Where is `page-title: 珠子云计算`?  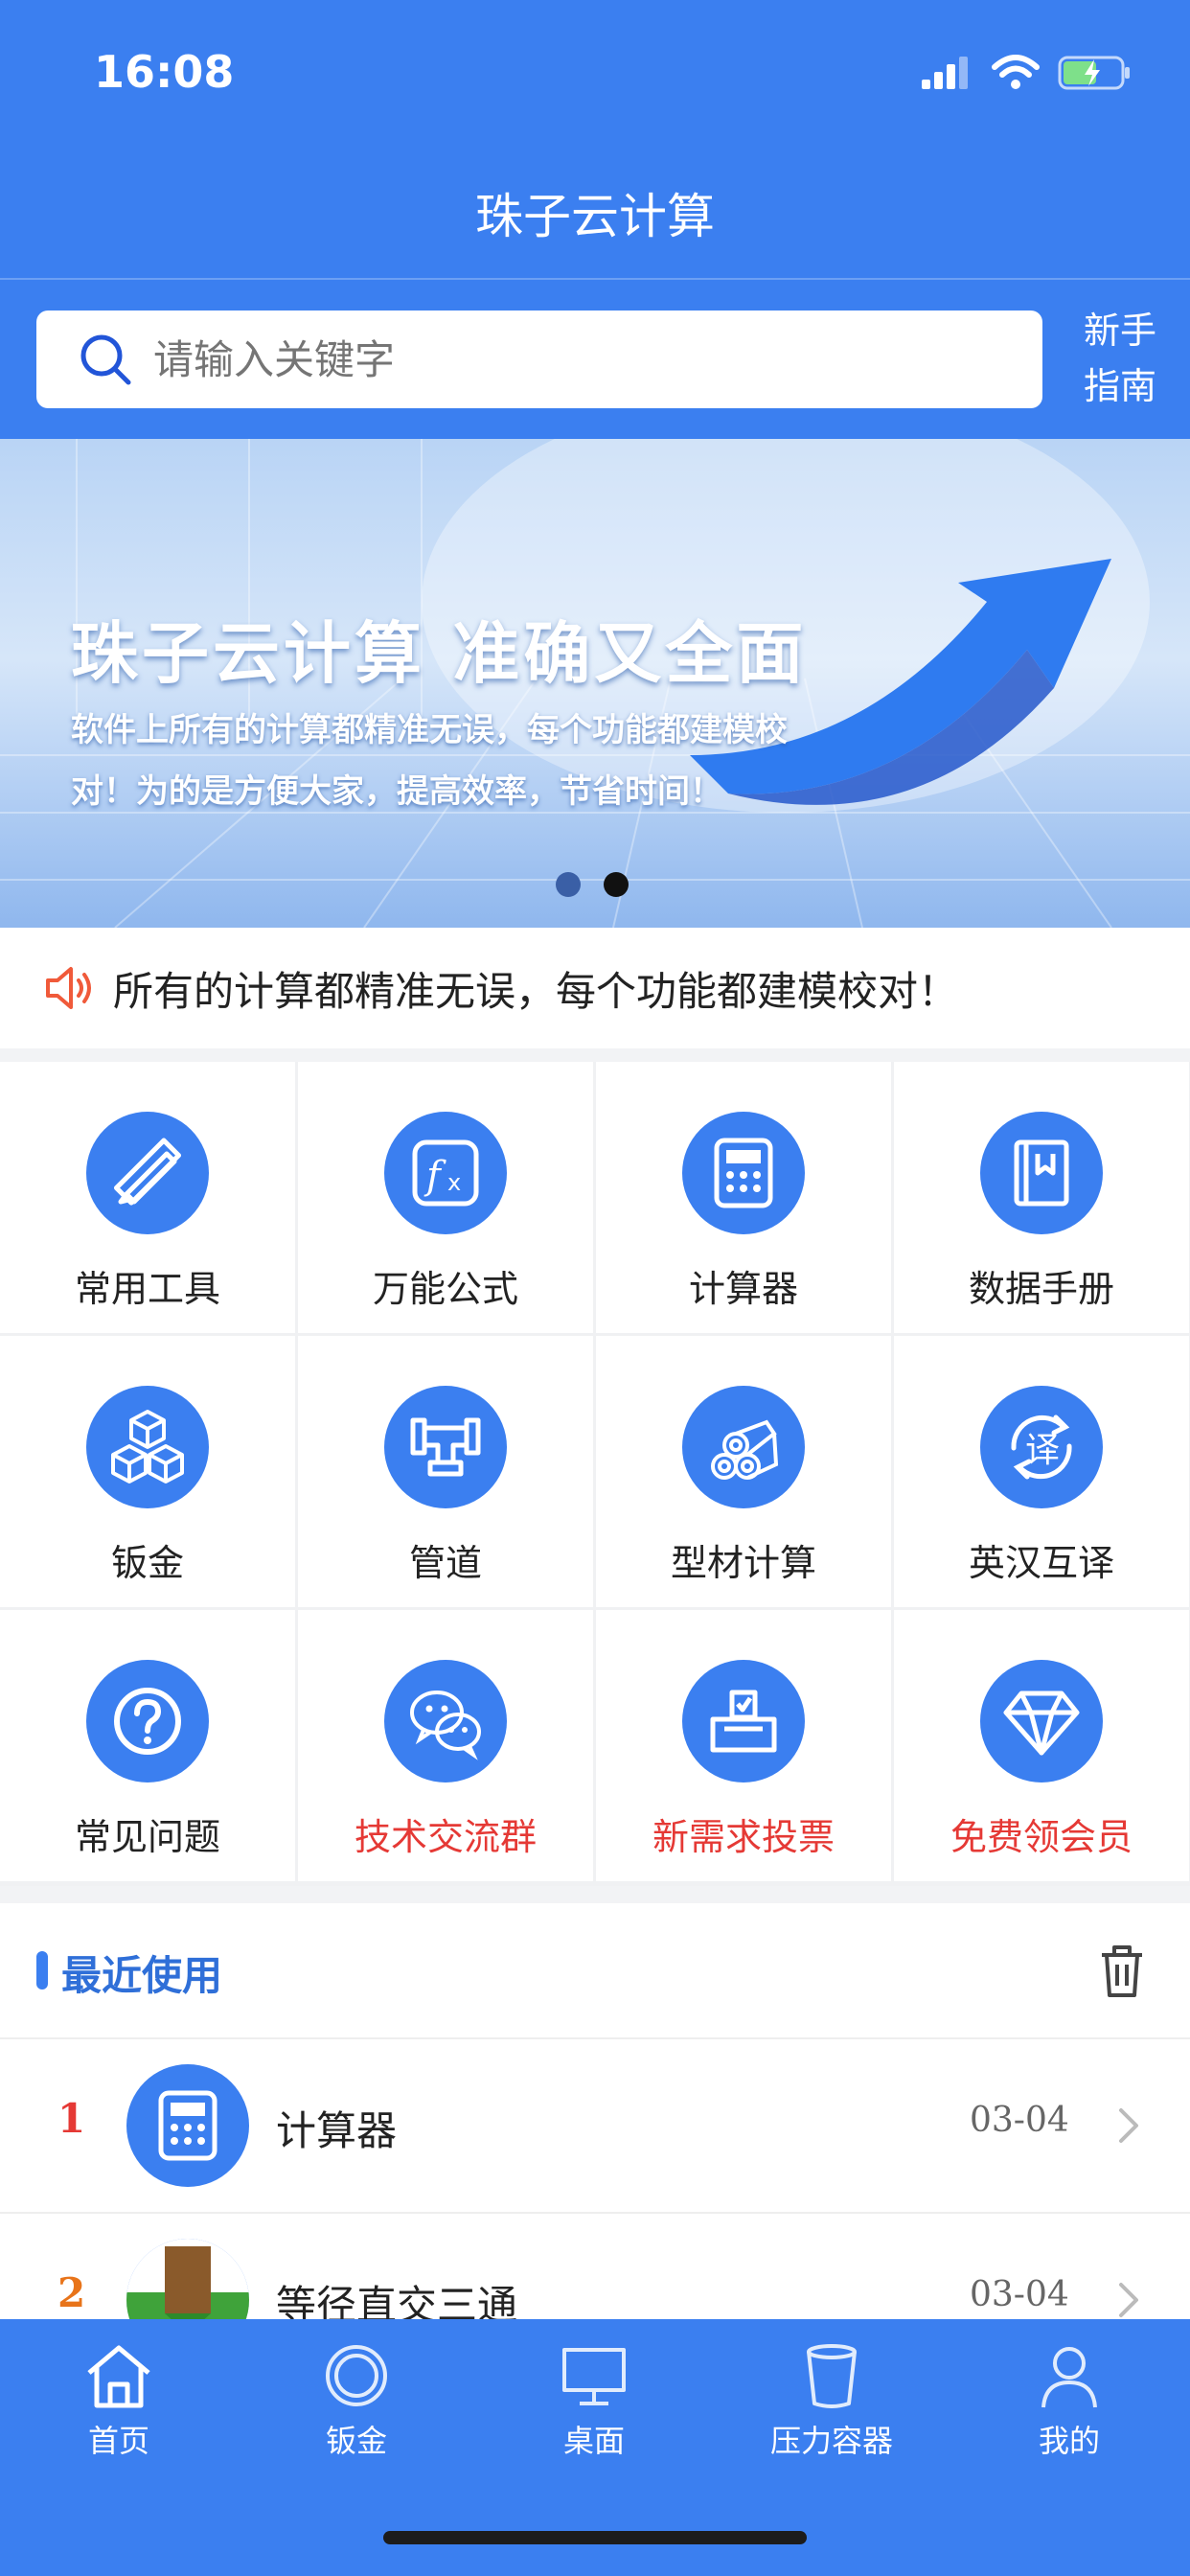
page-title: 珠子云计算 is located at coordinates (595, 216).